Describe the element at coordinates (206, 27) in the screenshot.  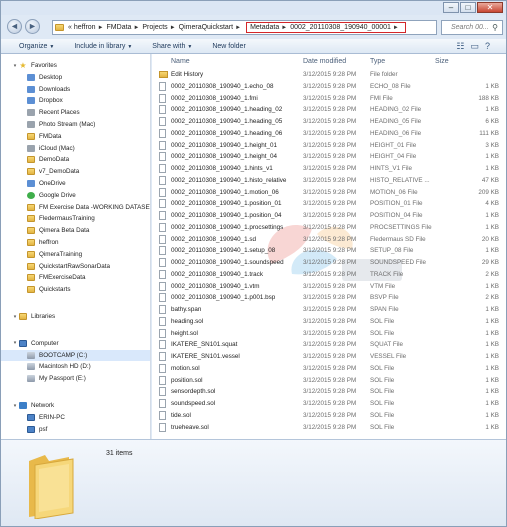
I see `breadcrumb-qimeraquickstart: QimeraQuickstart` at that location.